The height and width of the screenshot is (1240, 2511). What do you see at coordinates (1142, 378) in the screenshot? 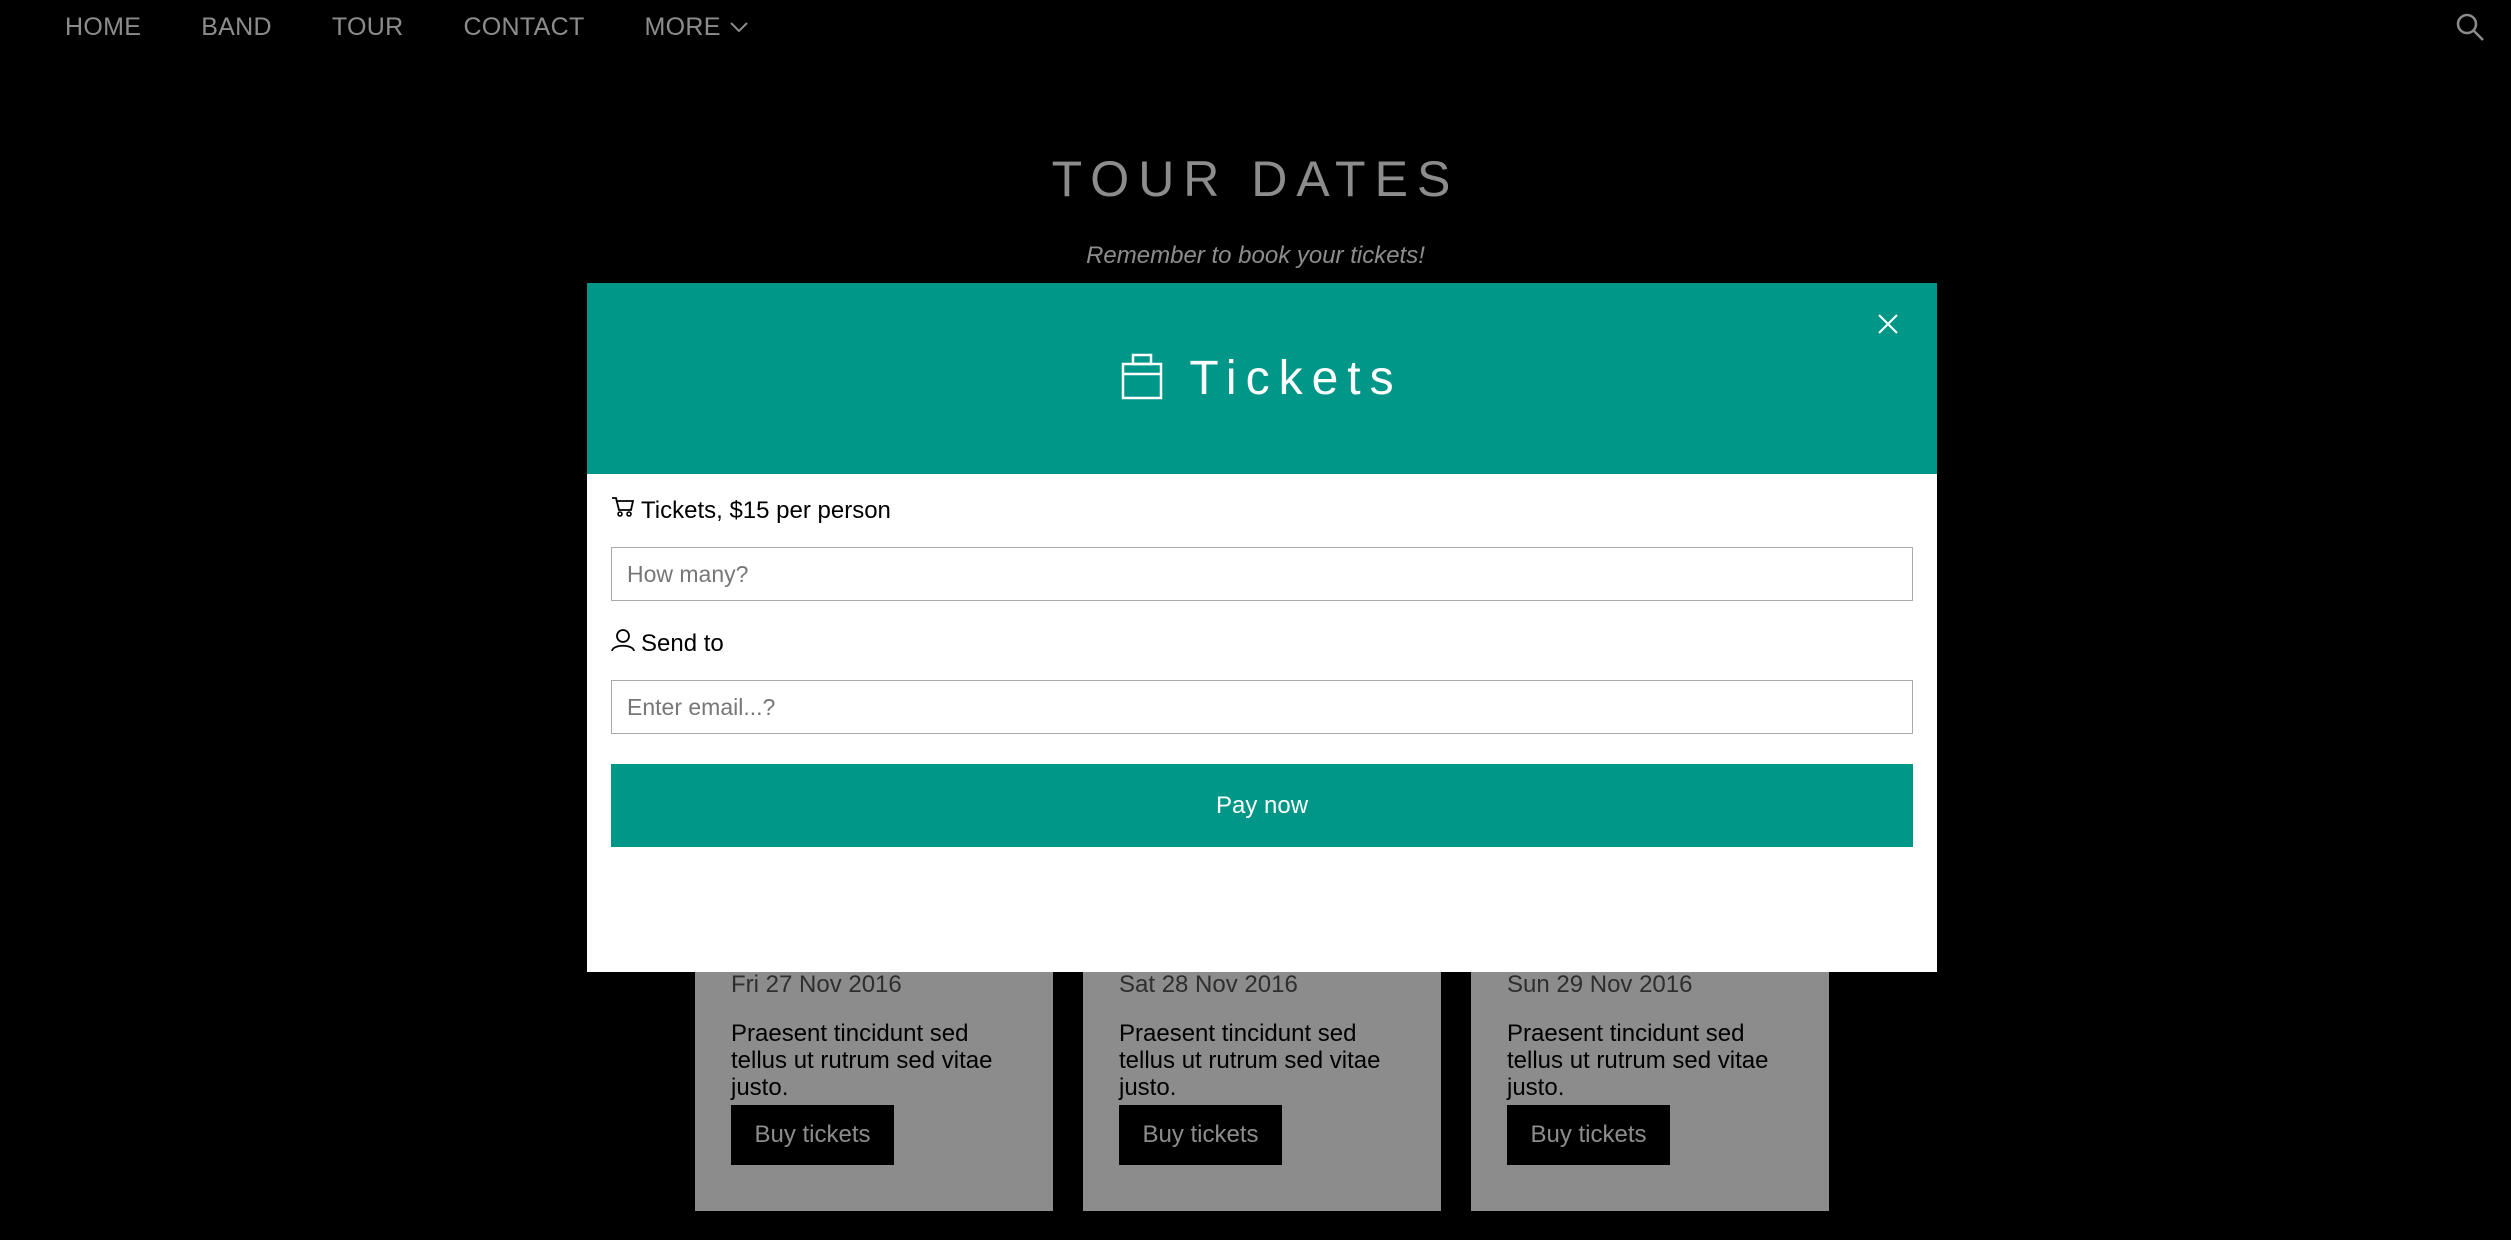
I see `briefcase-icon` at bounding box center [1142, 378].